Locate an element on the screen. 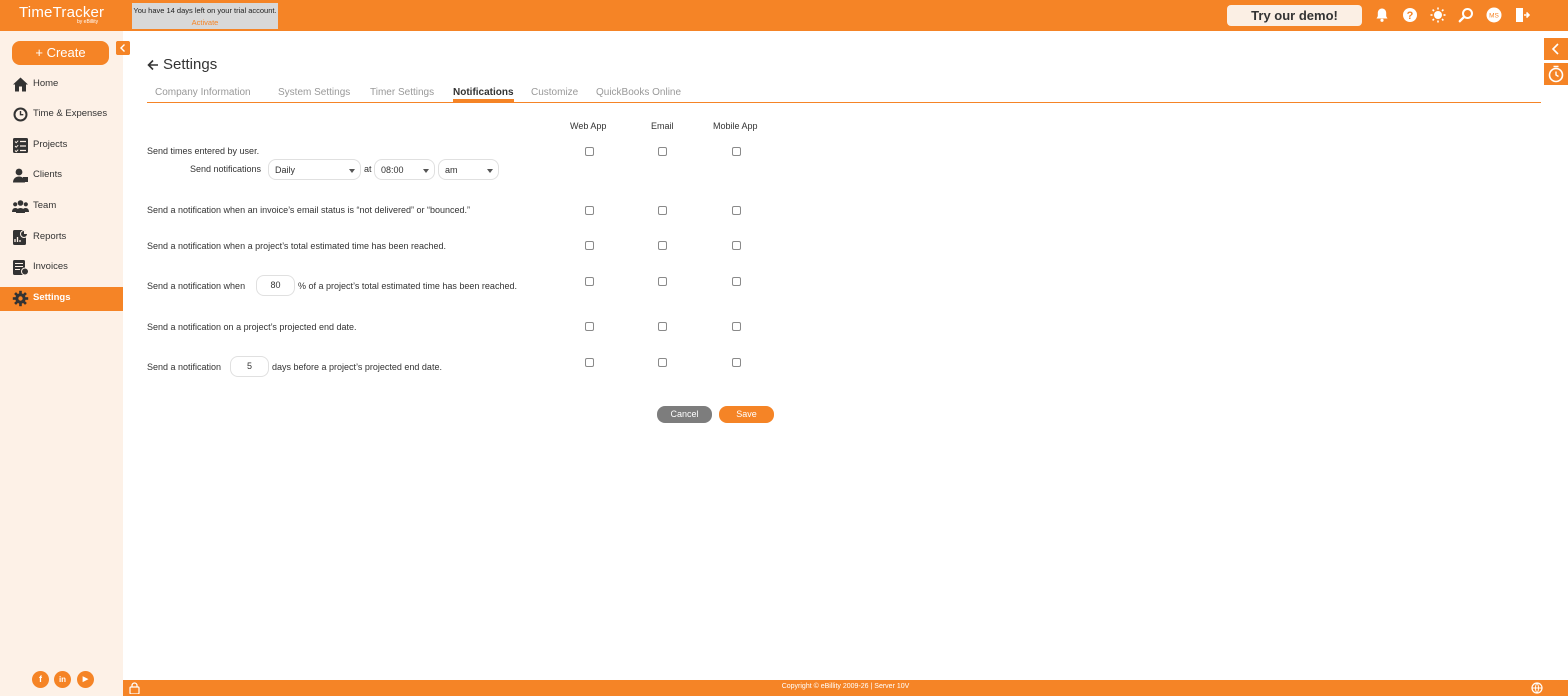 This screenshot has width=1568, height=696. avatar: MS is located at coordinates (1494, 15).